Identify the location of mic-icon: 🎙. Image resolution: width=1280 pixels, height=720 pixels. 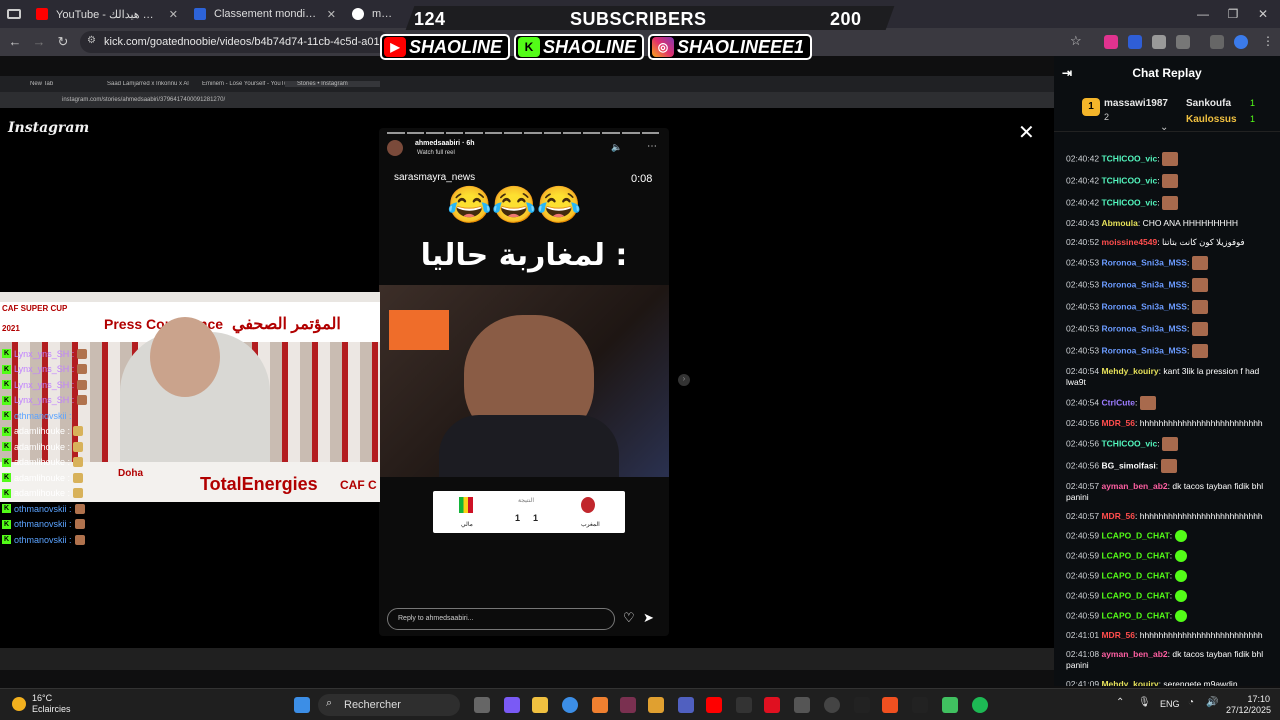
(1144, 702).